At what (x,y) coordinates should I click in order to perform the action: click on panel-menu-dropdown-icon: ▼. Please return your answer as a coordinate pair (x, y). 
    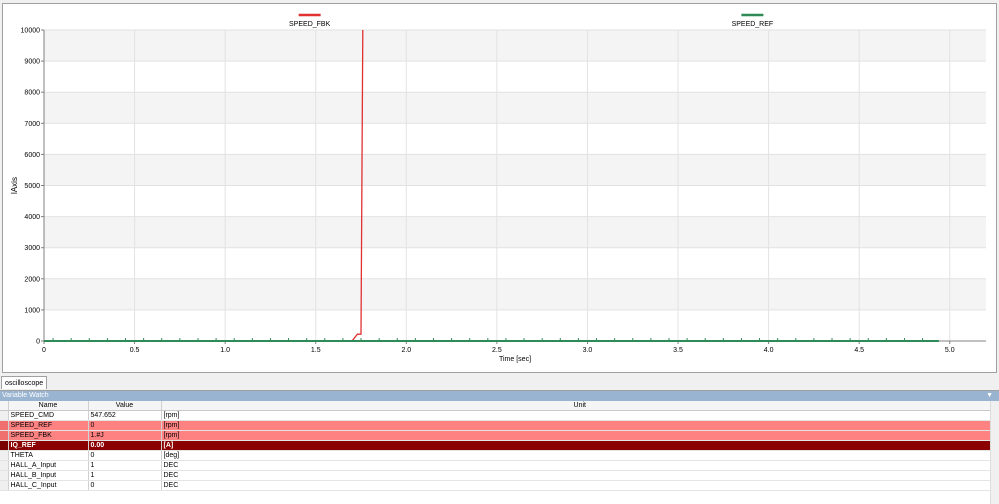
    Looking at the image, I should click on (989, 396).